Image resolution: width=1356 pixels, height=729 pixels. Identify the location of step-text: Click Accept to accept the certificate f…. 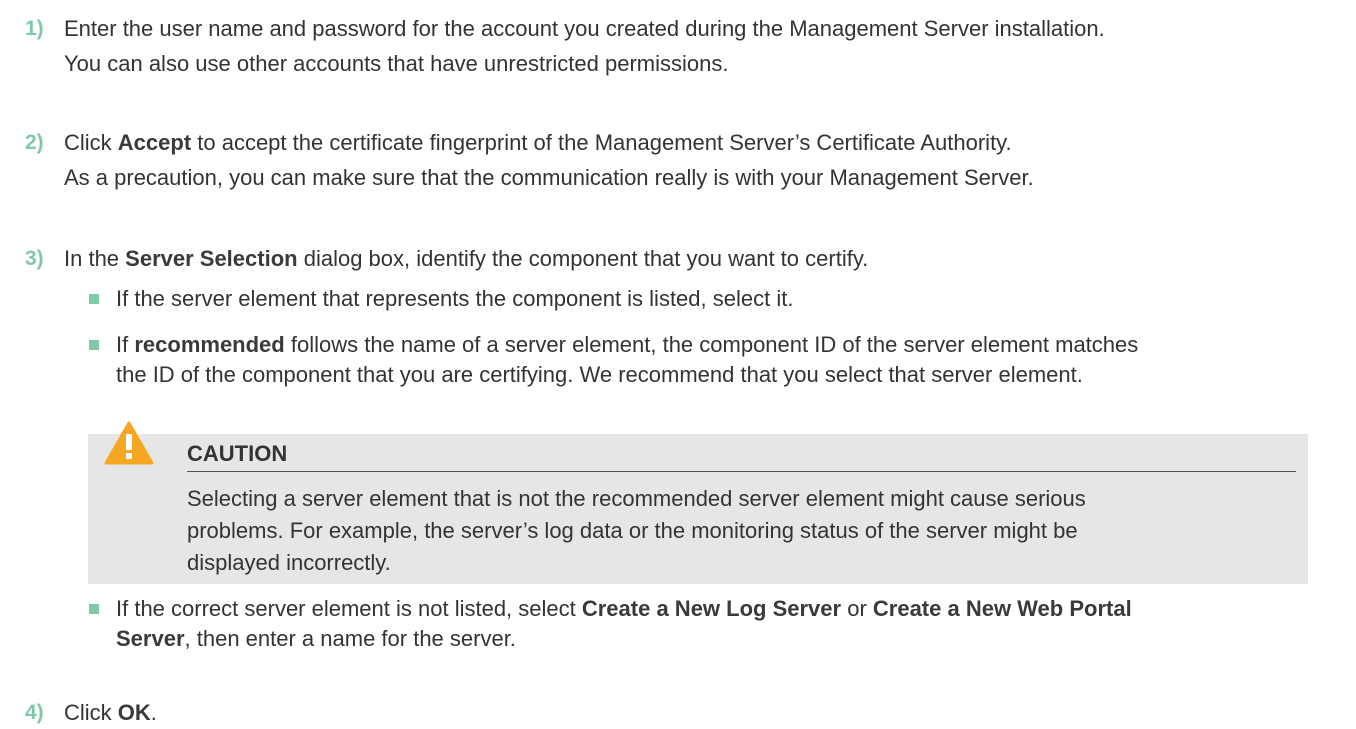
(538, 142).